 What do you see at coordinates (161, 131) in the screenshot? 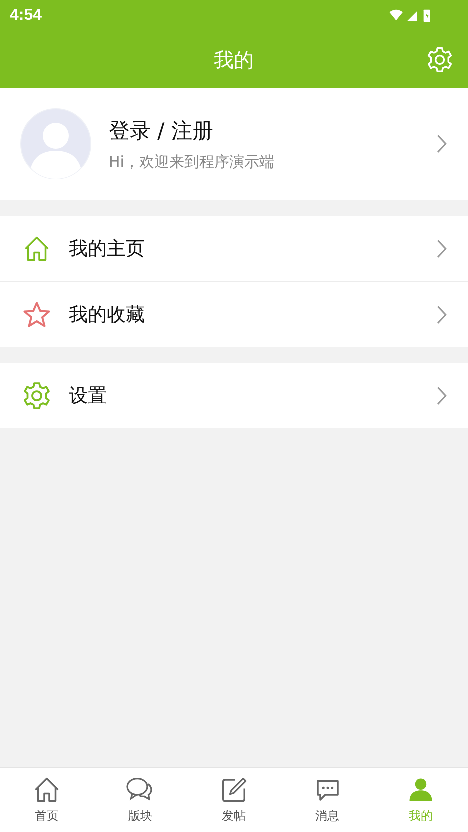
I see `login-register-label: 登录 / 注册` at bounding box center [161, 131].